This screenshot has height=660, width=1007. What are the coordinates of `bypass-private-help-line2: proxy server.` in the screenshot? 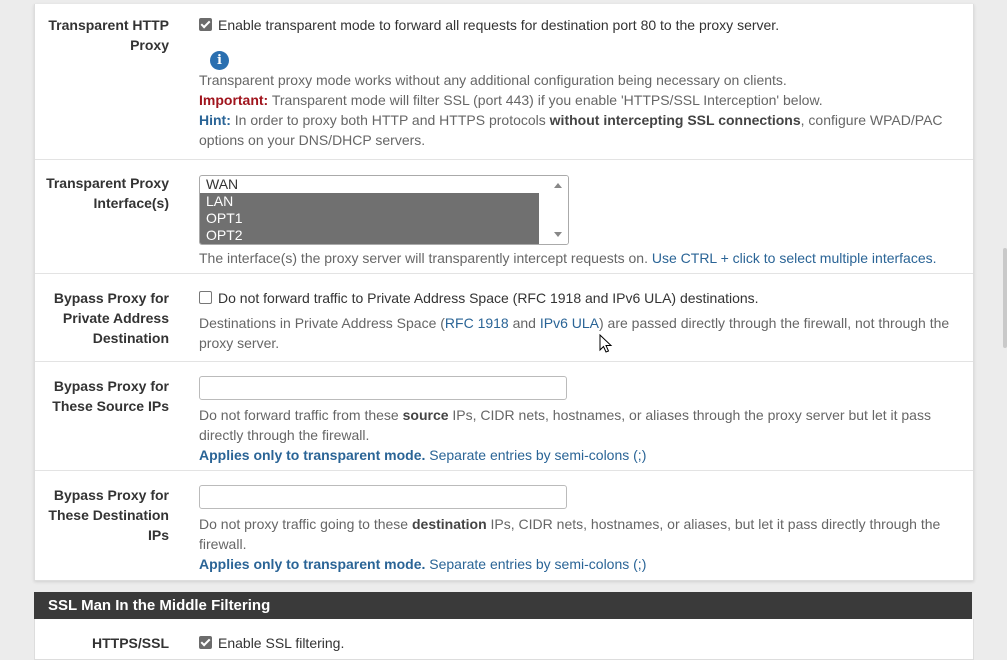 It's located at (239, 343).